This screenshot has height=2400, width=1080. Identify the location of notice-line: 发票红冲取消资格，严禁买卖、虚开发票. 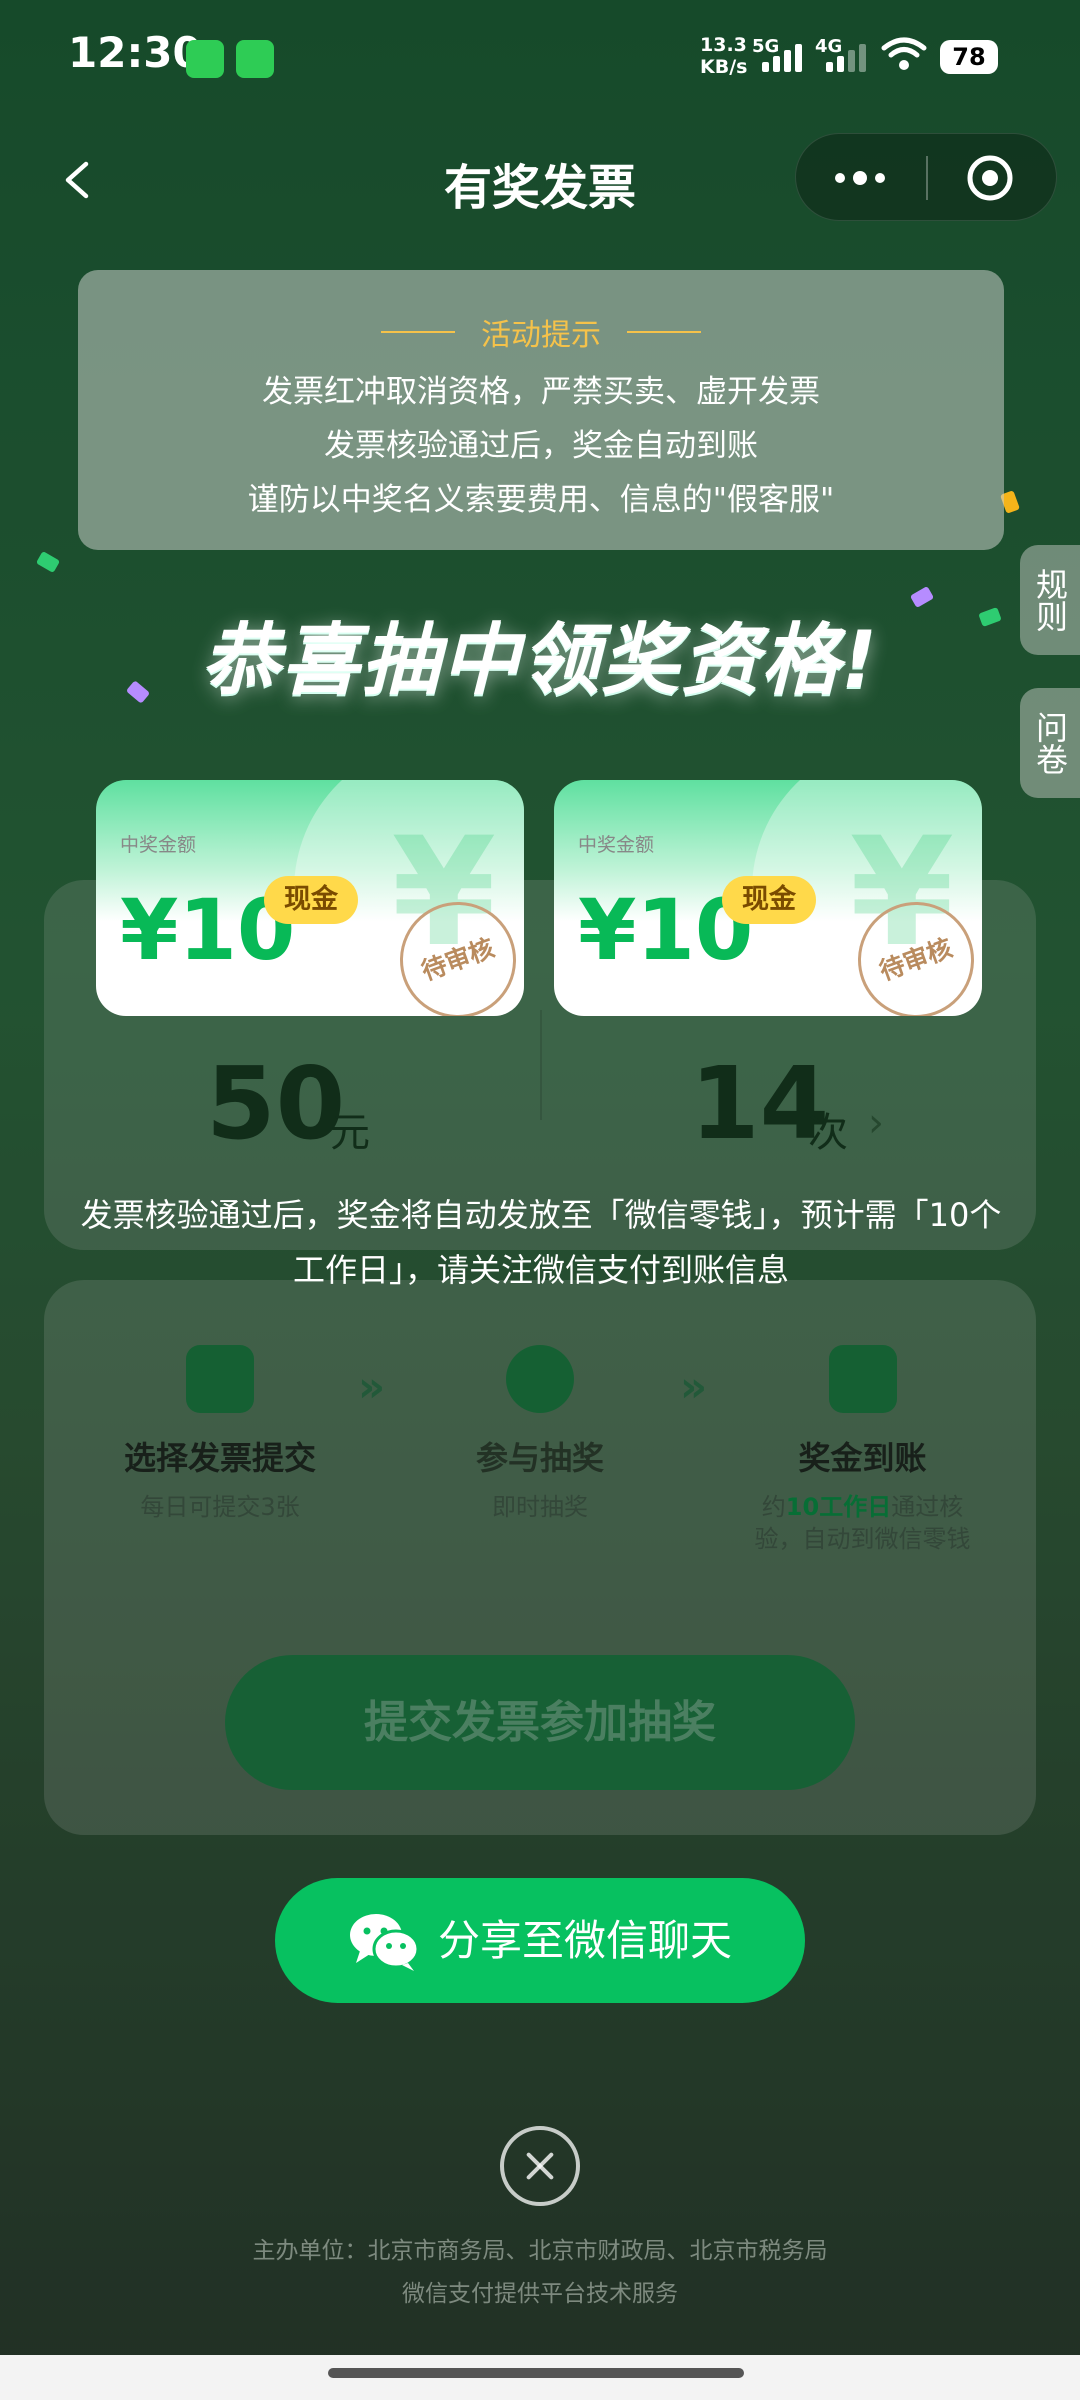
(541, 392).